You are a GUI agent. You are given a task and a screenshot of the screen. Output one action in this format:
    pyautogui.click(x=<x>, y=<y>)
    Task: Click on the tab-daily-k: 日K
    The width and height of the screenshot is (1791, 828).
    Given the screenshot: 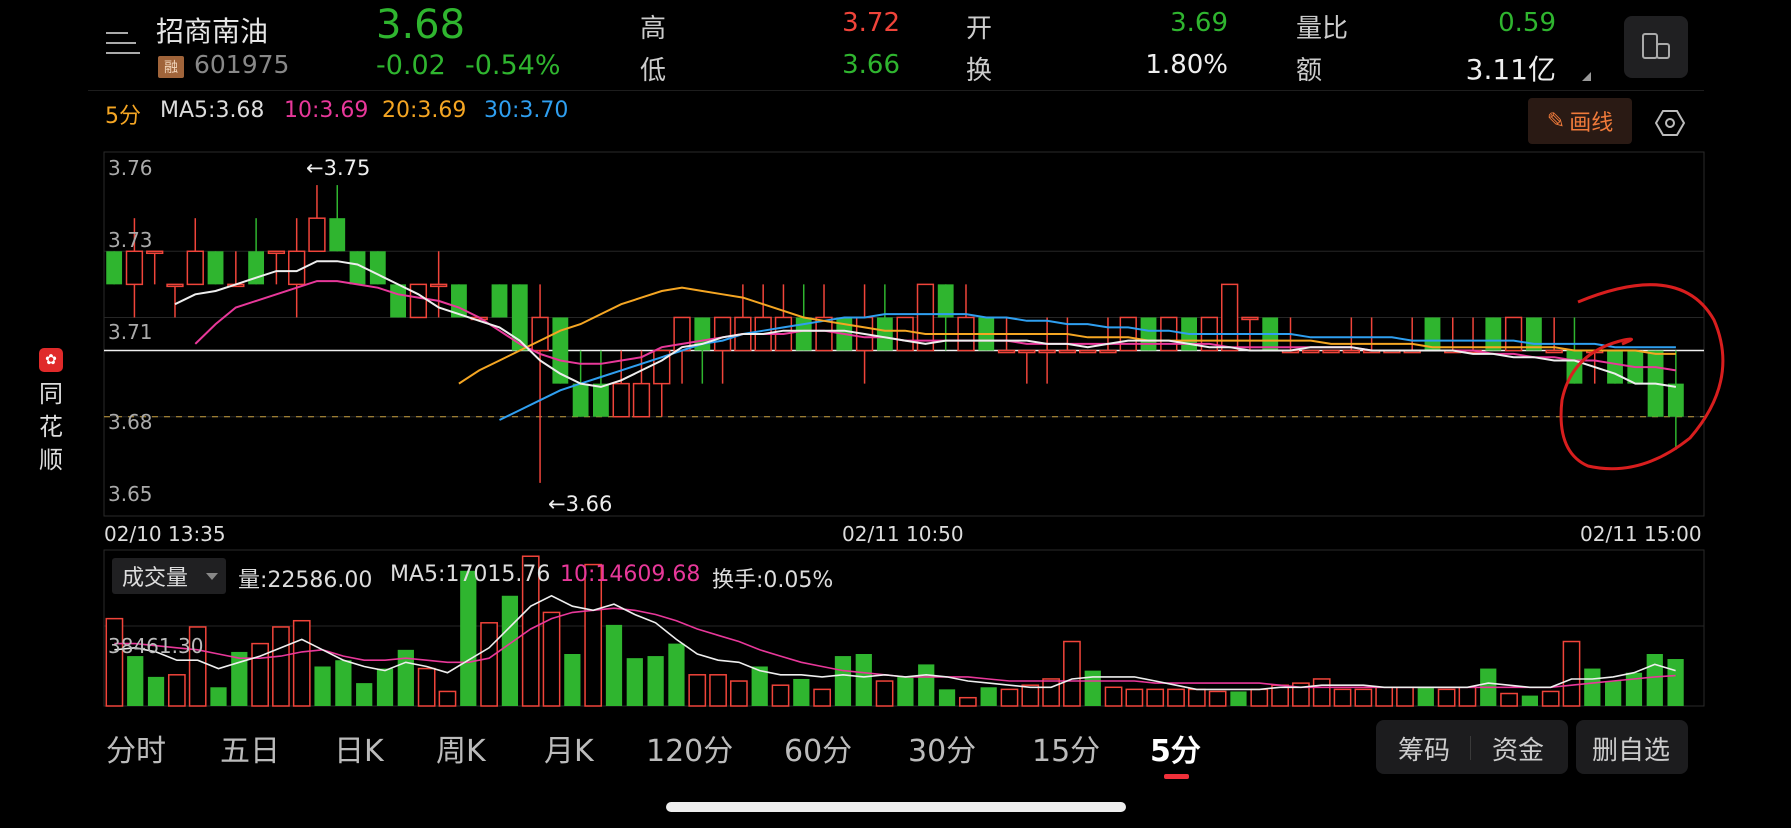 What is the action you would take?
    pyautogui.click(x=359, y=748)
    